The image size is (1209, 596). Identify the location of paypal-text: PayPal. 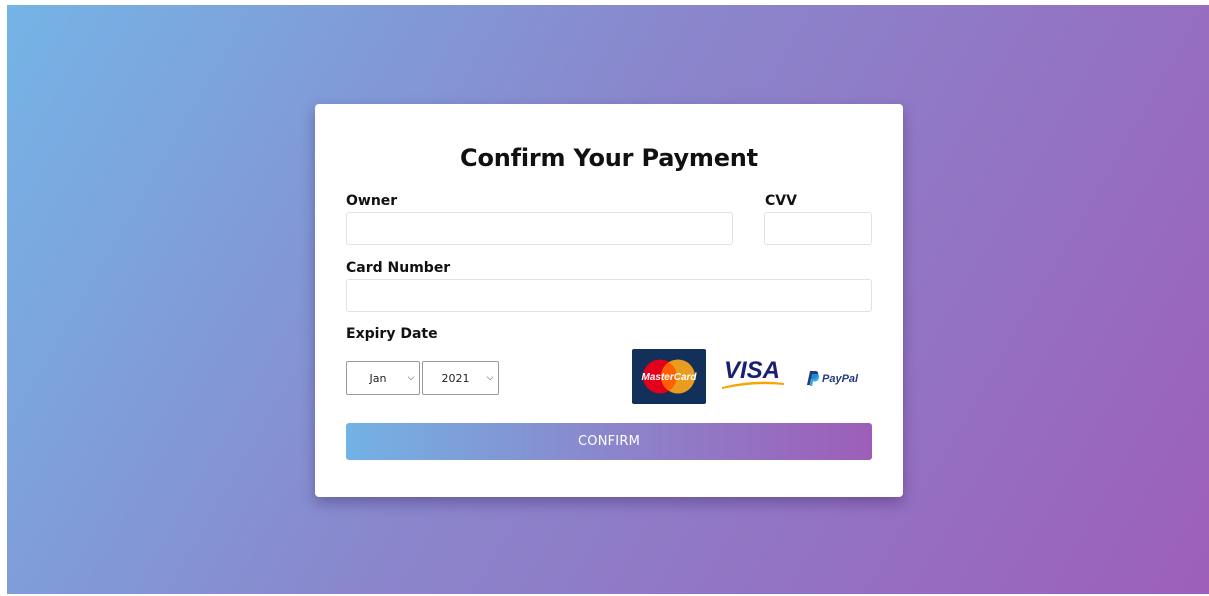
(840, 379).